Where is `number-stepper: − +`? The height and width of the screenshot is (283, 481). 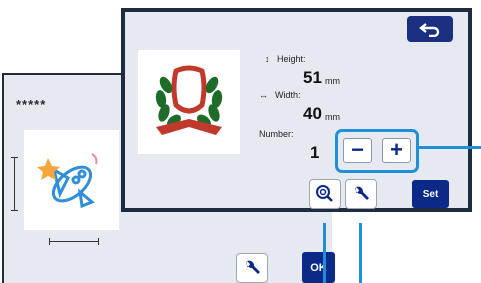
number-stepper: − + is located at coordinates (377, 151).